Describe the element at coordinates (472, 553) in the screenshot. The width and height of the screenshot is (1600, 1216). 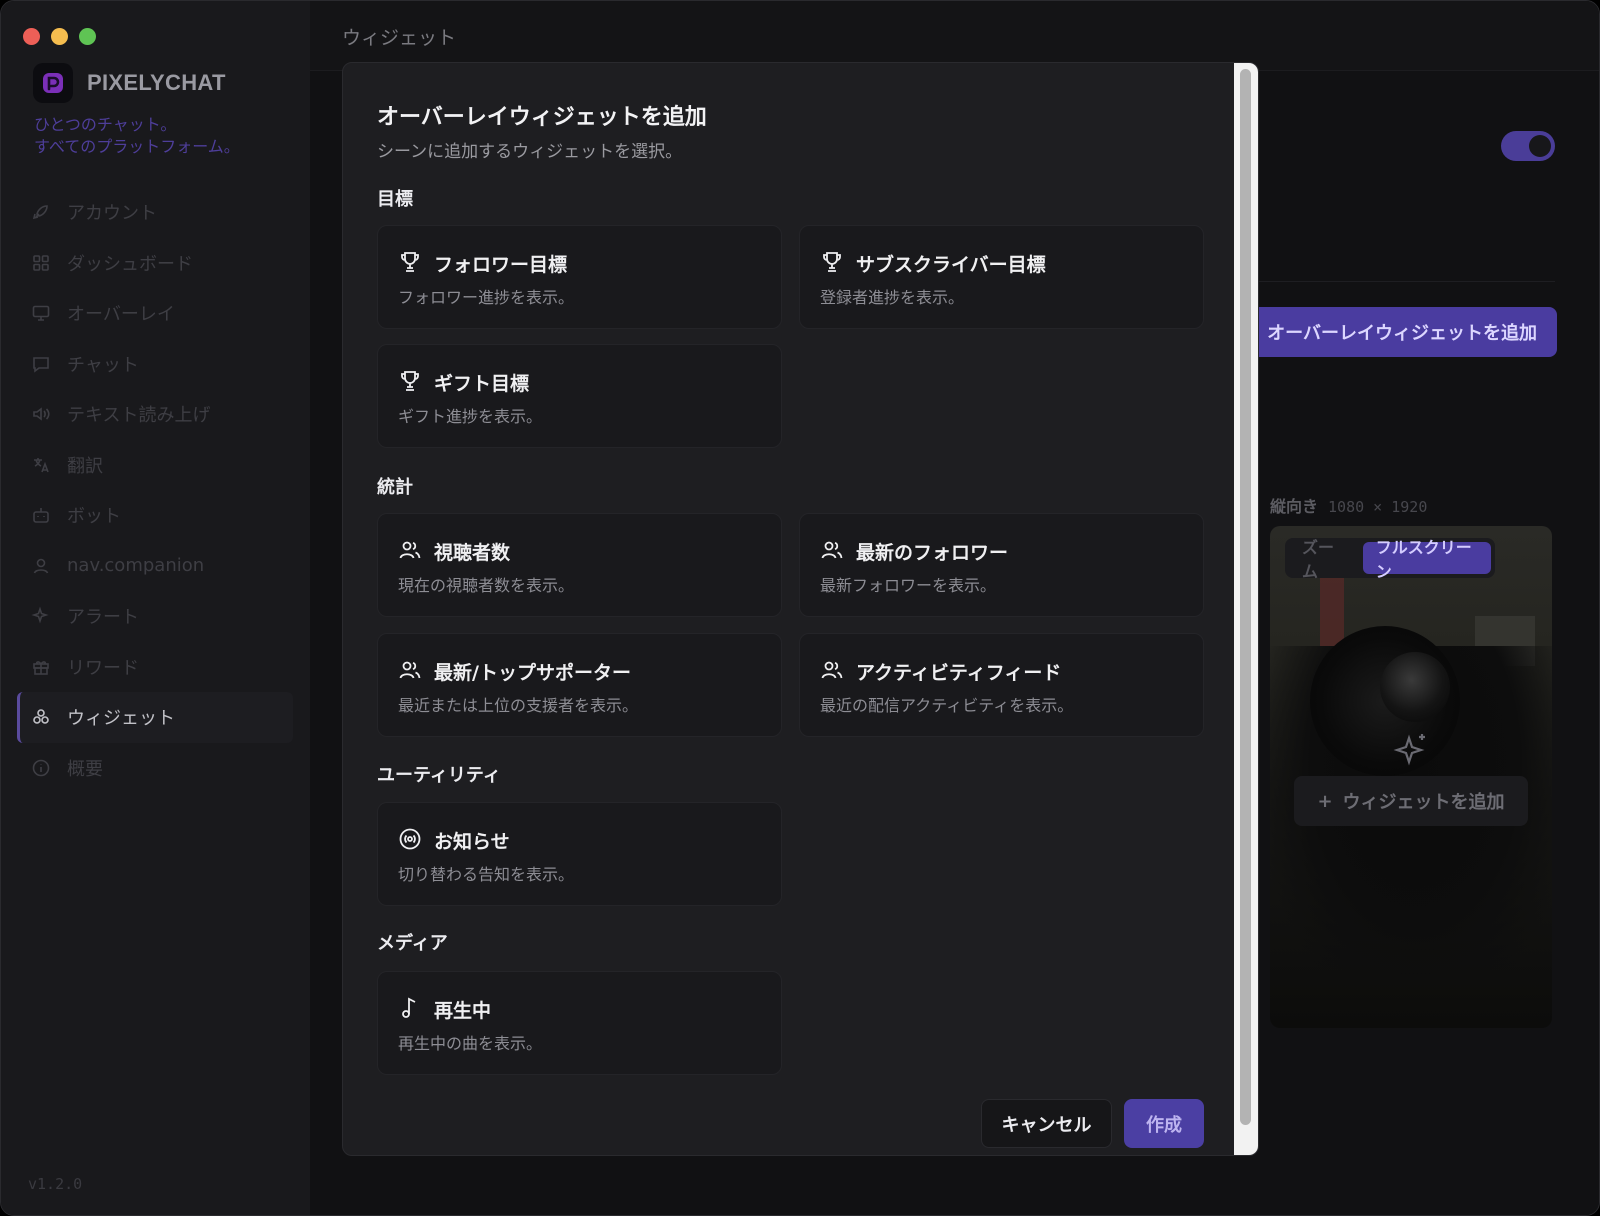
I see `card-title: 視聴者数` at that location.